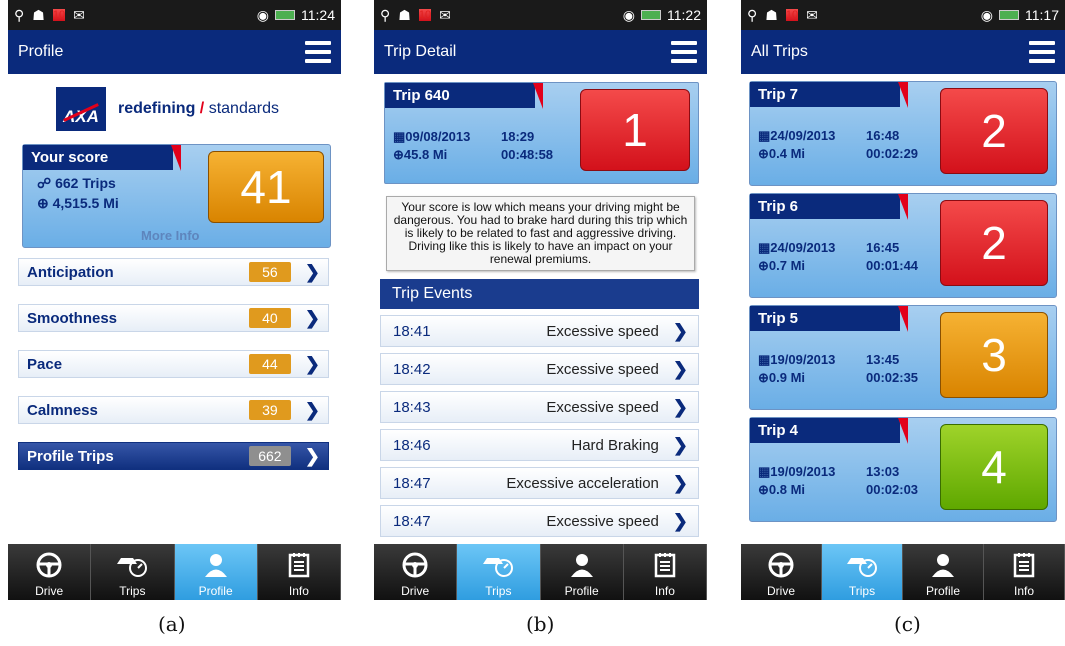  I want to click on metric-row: Pace 44 ❯, so click(173, 364).